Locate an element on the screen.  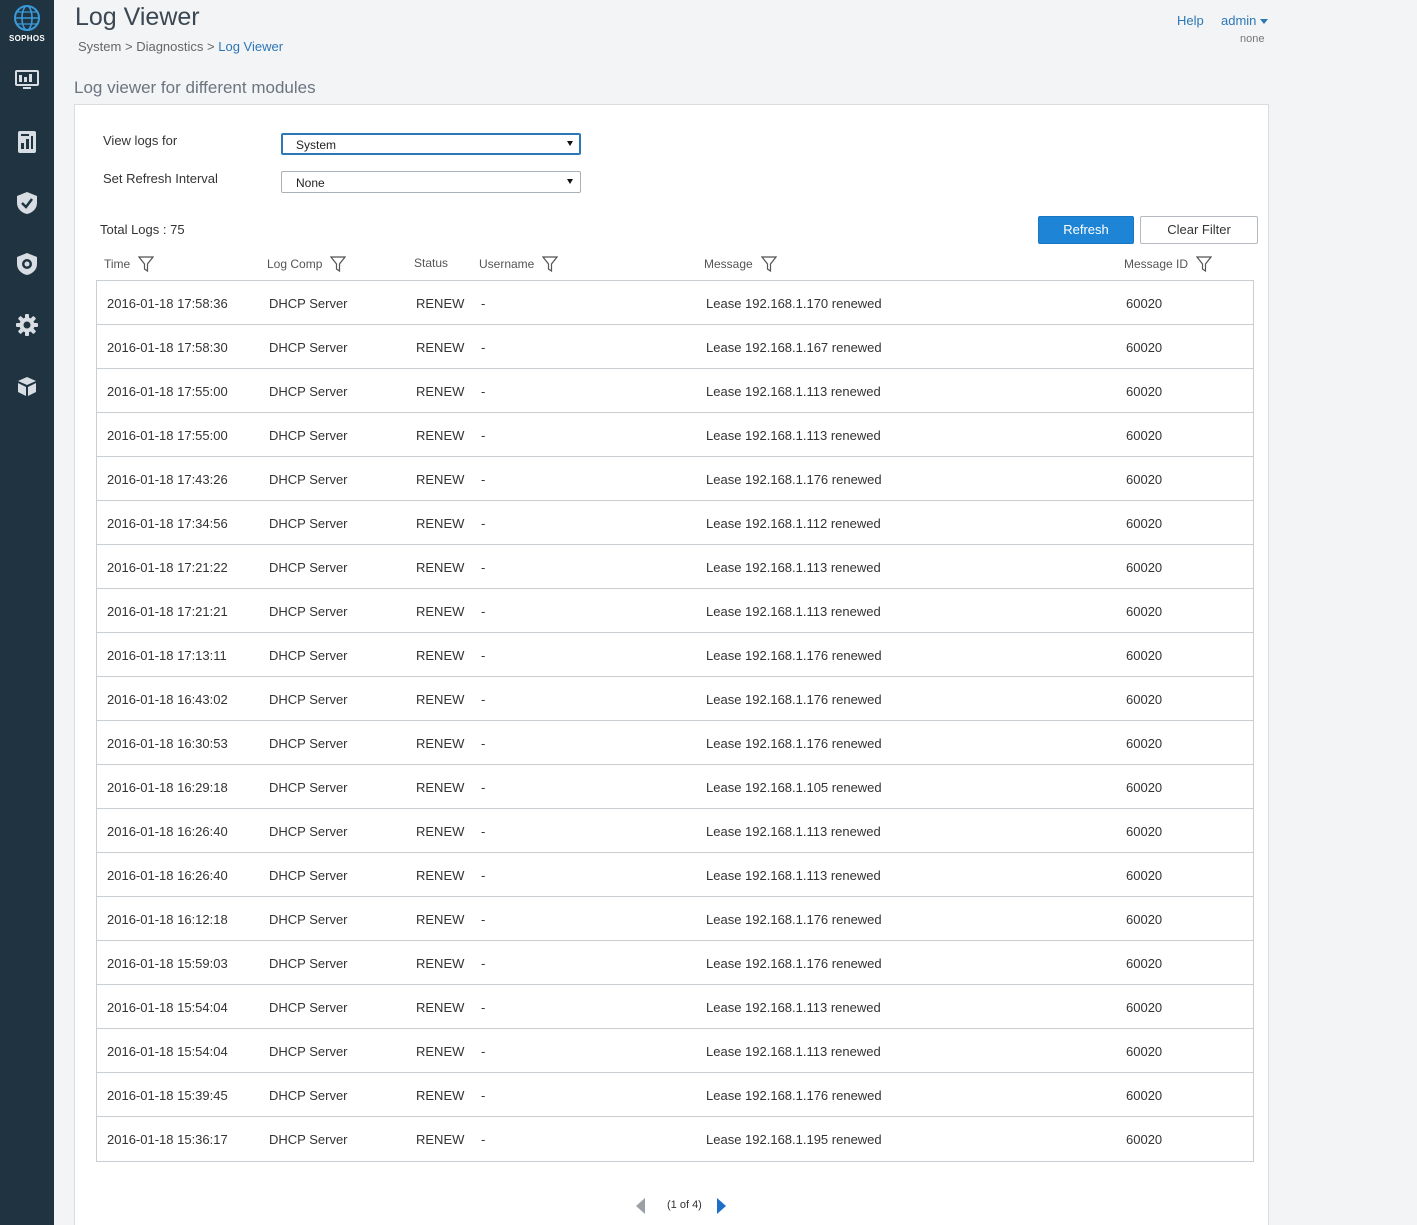
cell-message: Lease 192.168.1.112 renewed is located at coordinates (793, 523).